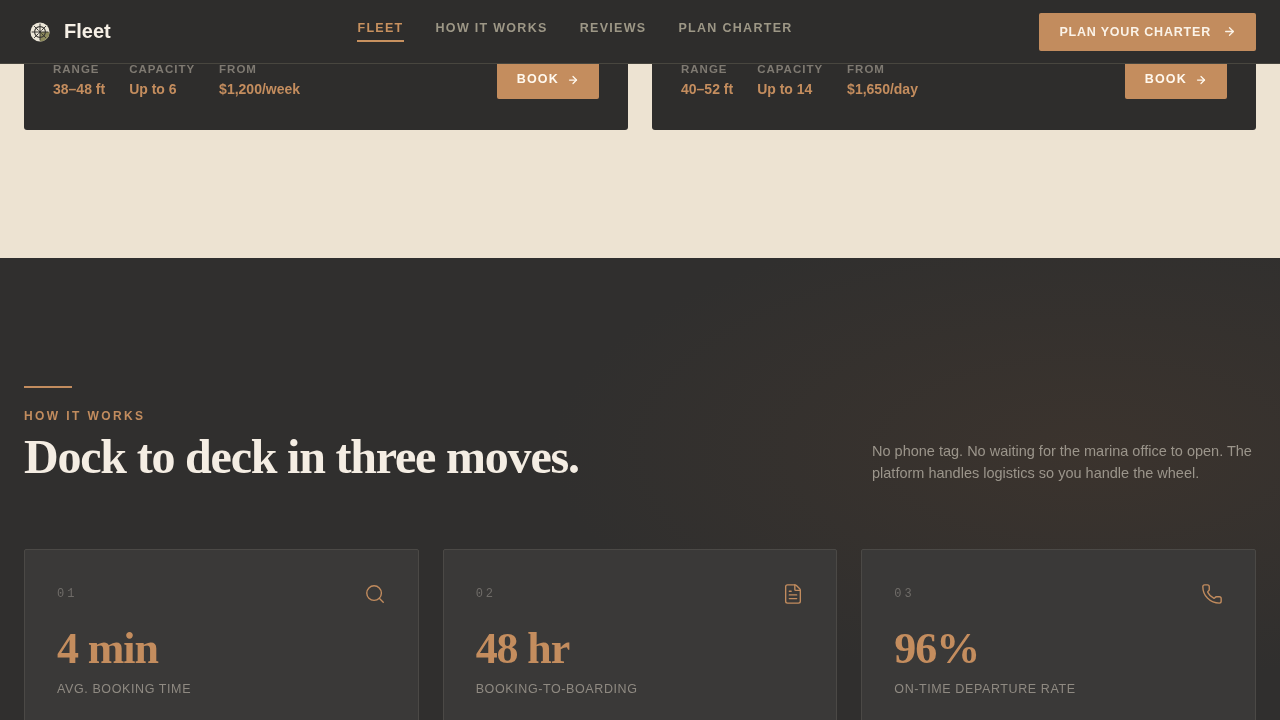 The image size is (1280, 720). Describe the element at coordinates (153, 89) in the screenshot. I see `spec-value: Up to 6` at that location.